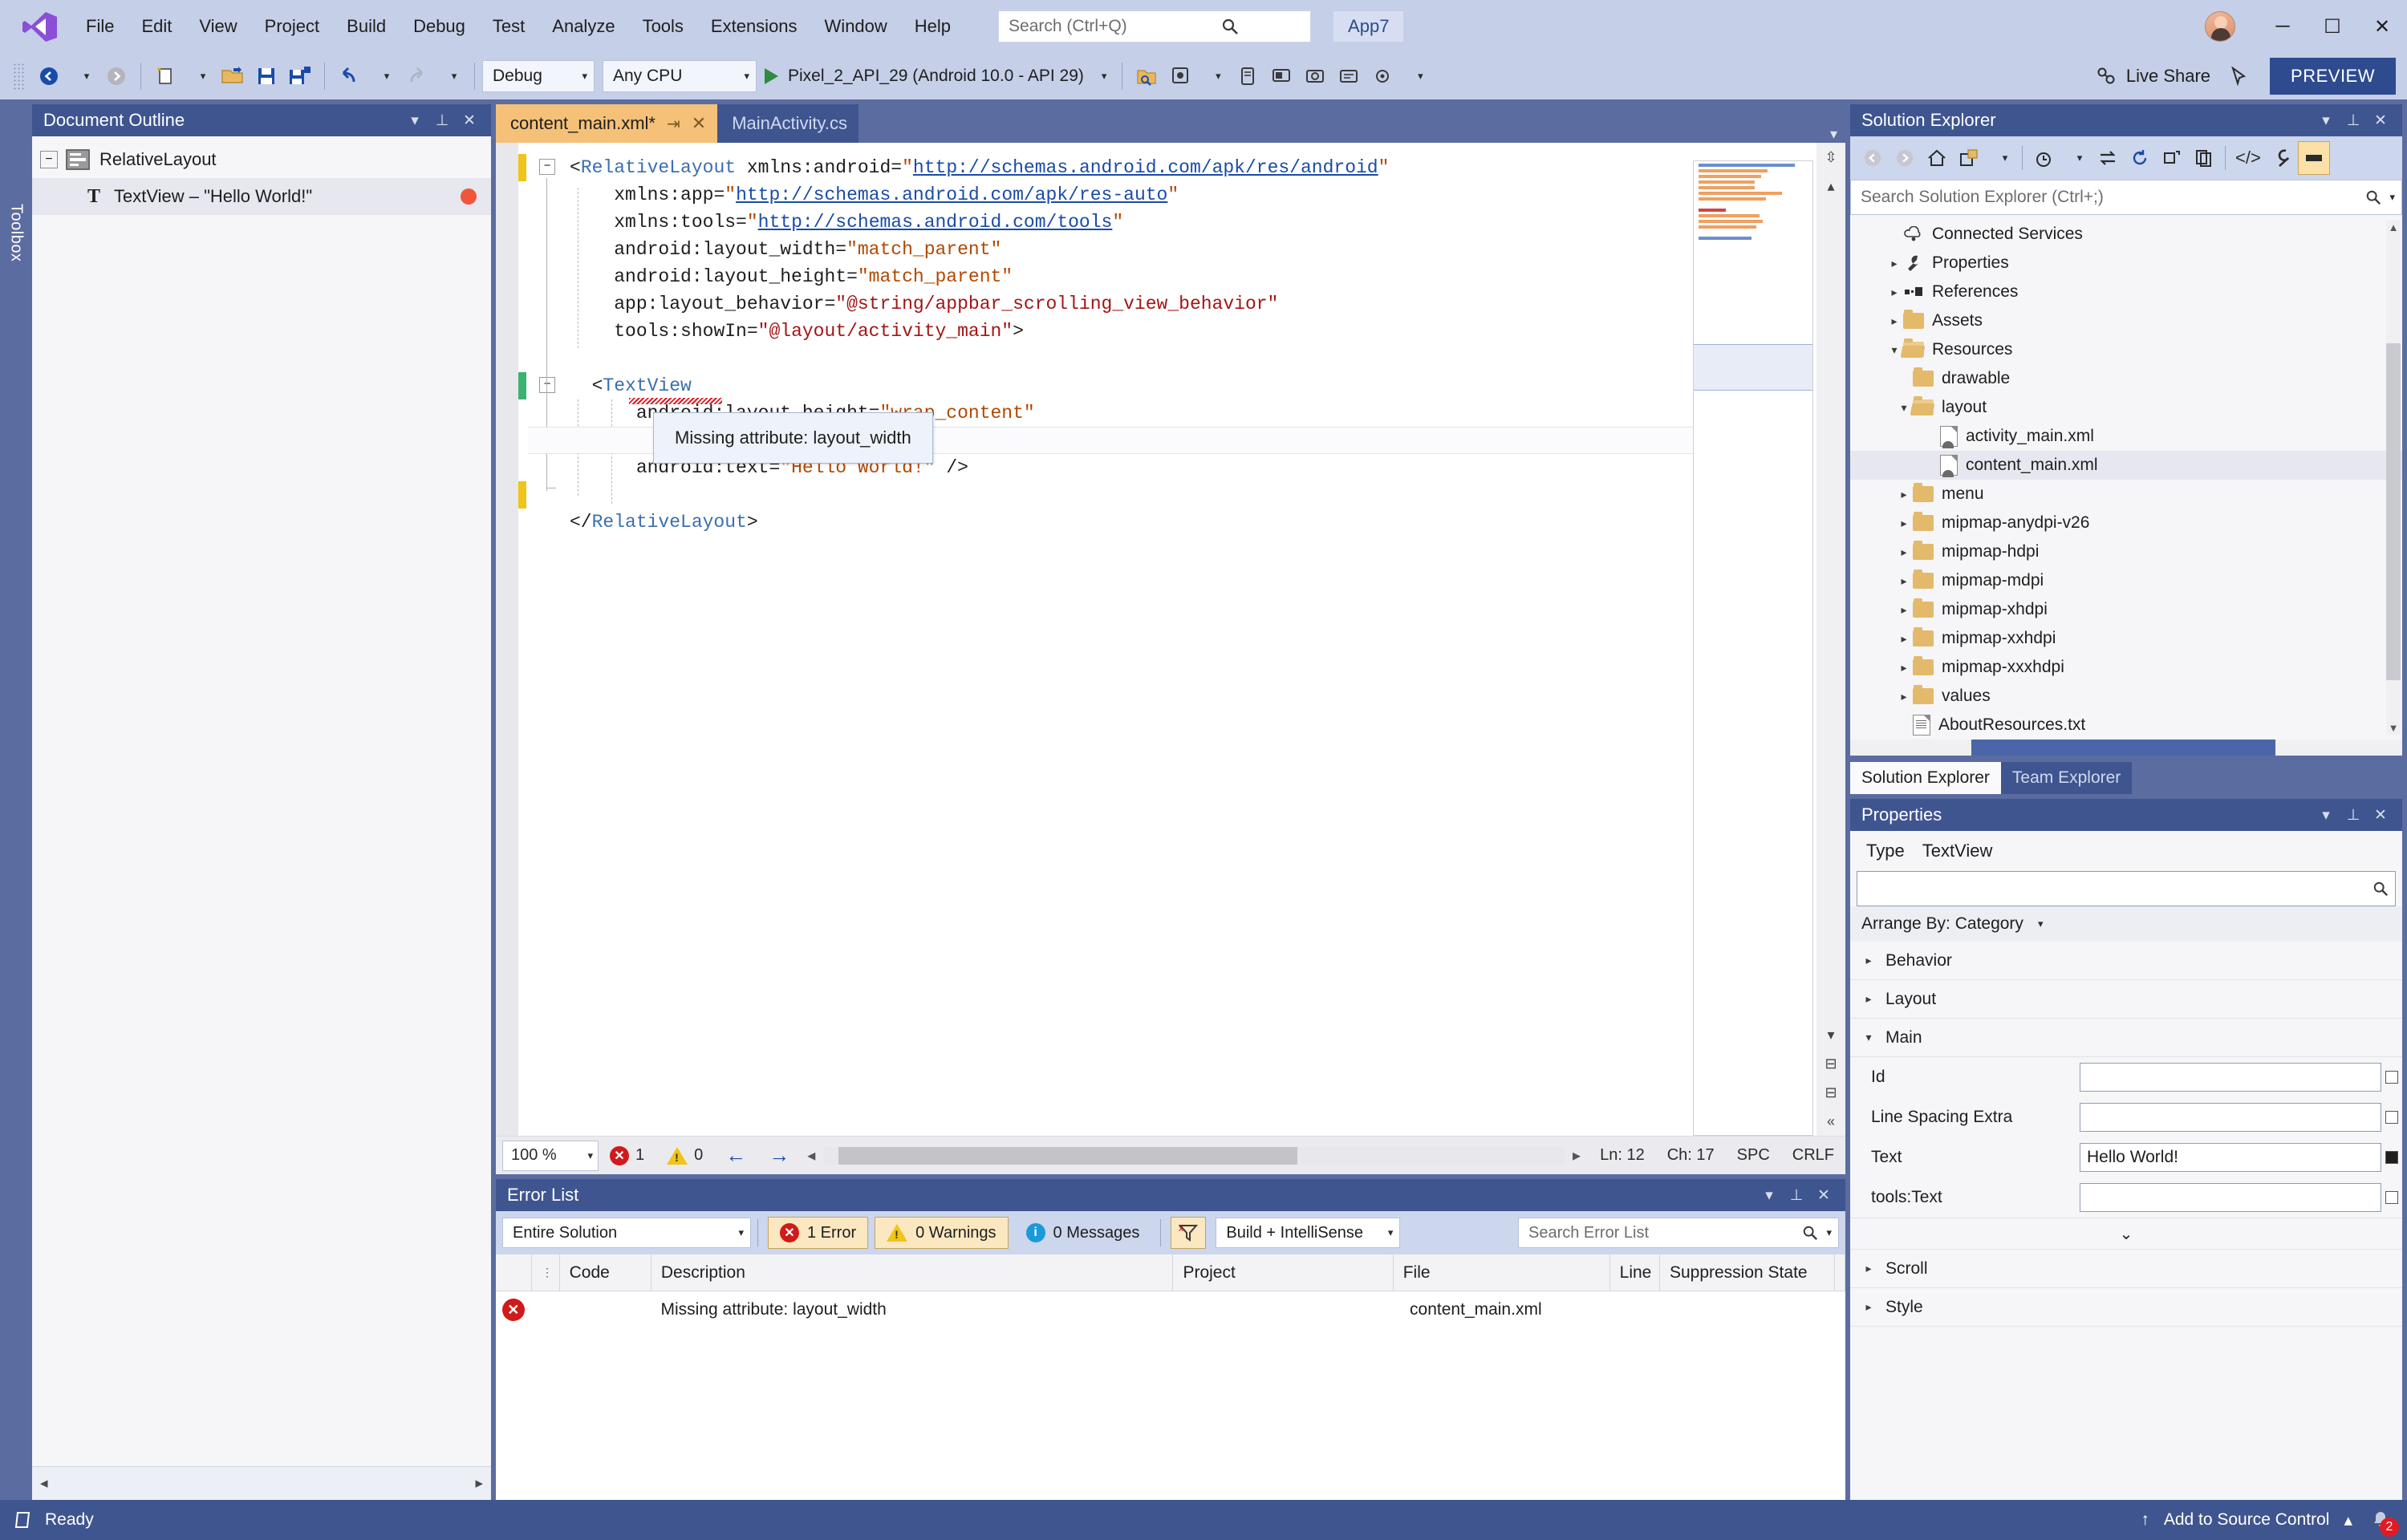 The image size is (2407, 1540). I want to click on error-list-search-input: Search Error List ▾, so click(1679, 1233).